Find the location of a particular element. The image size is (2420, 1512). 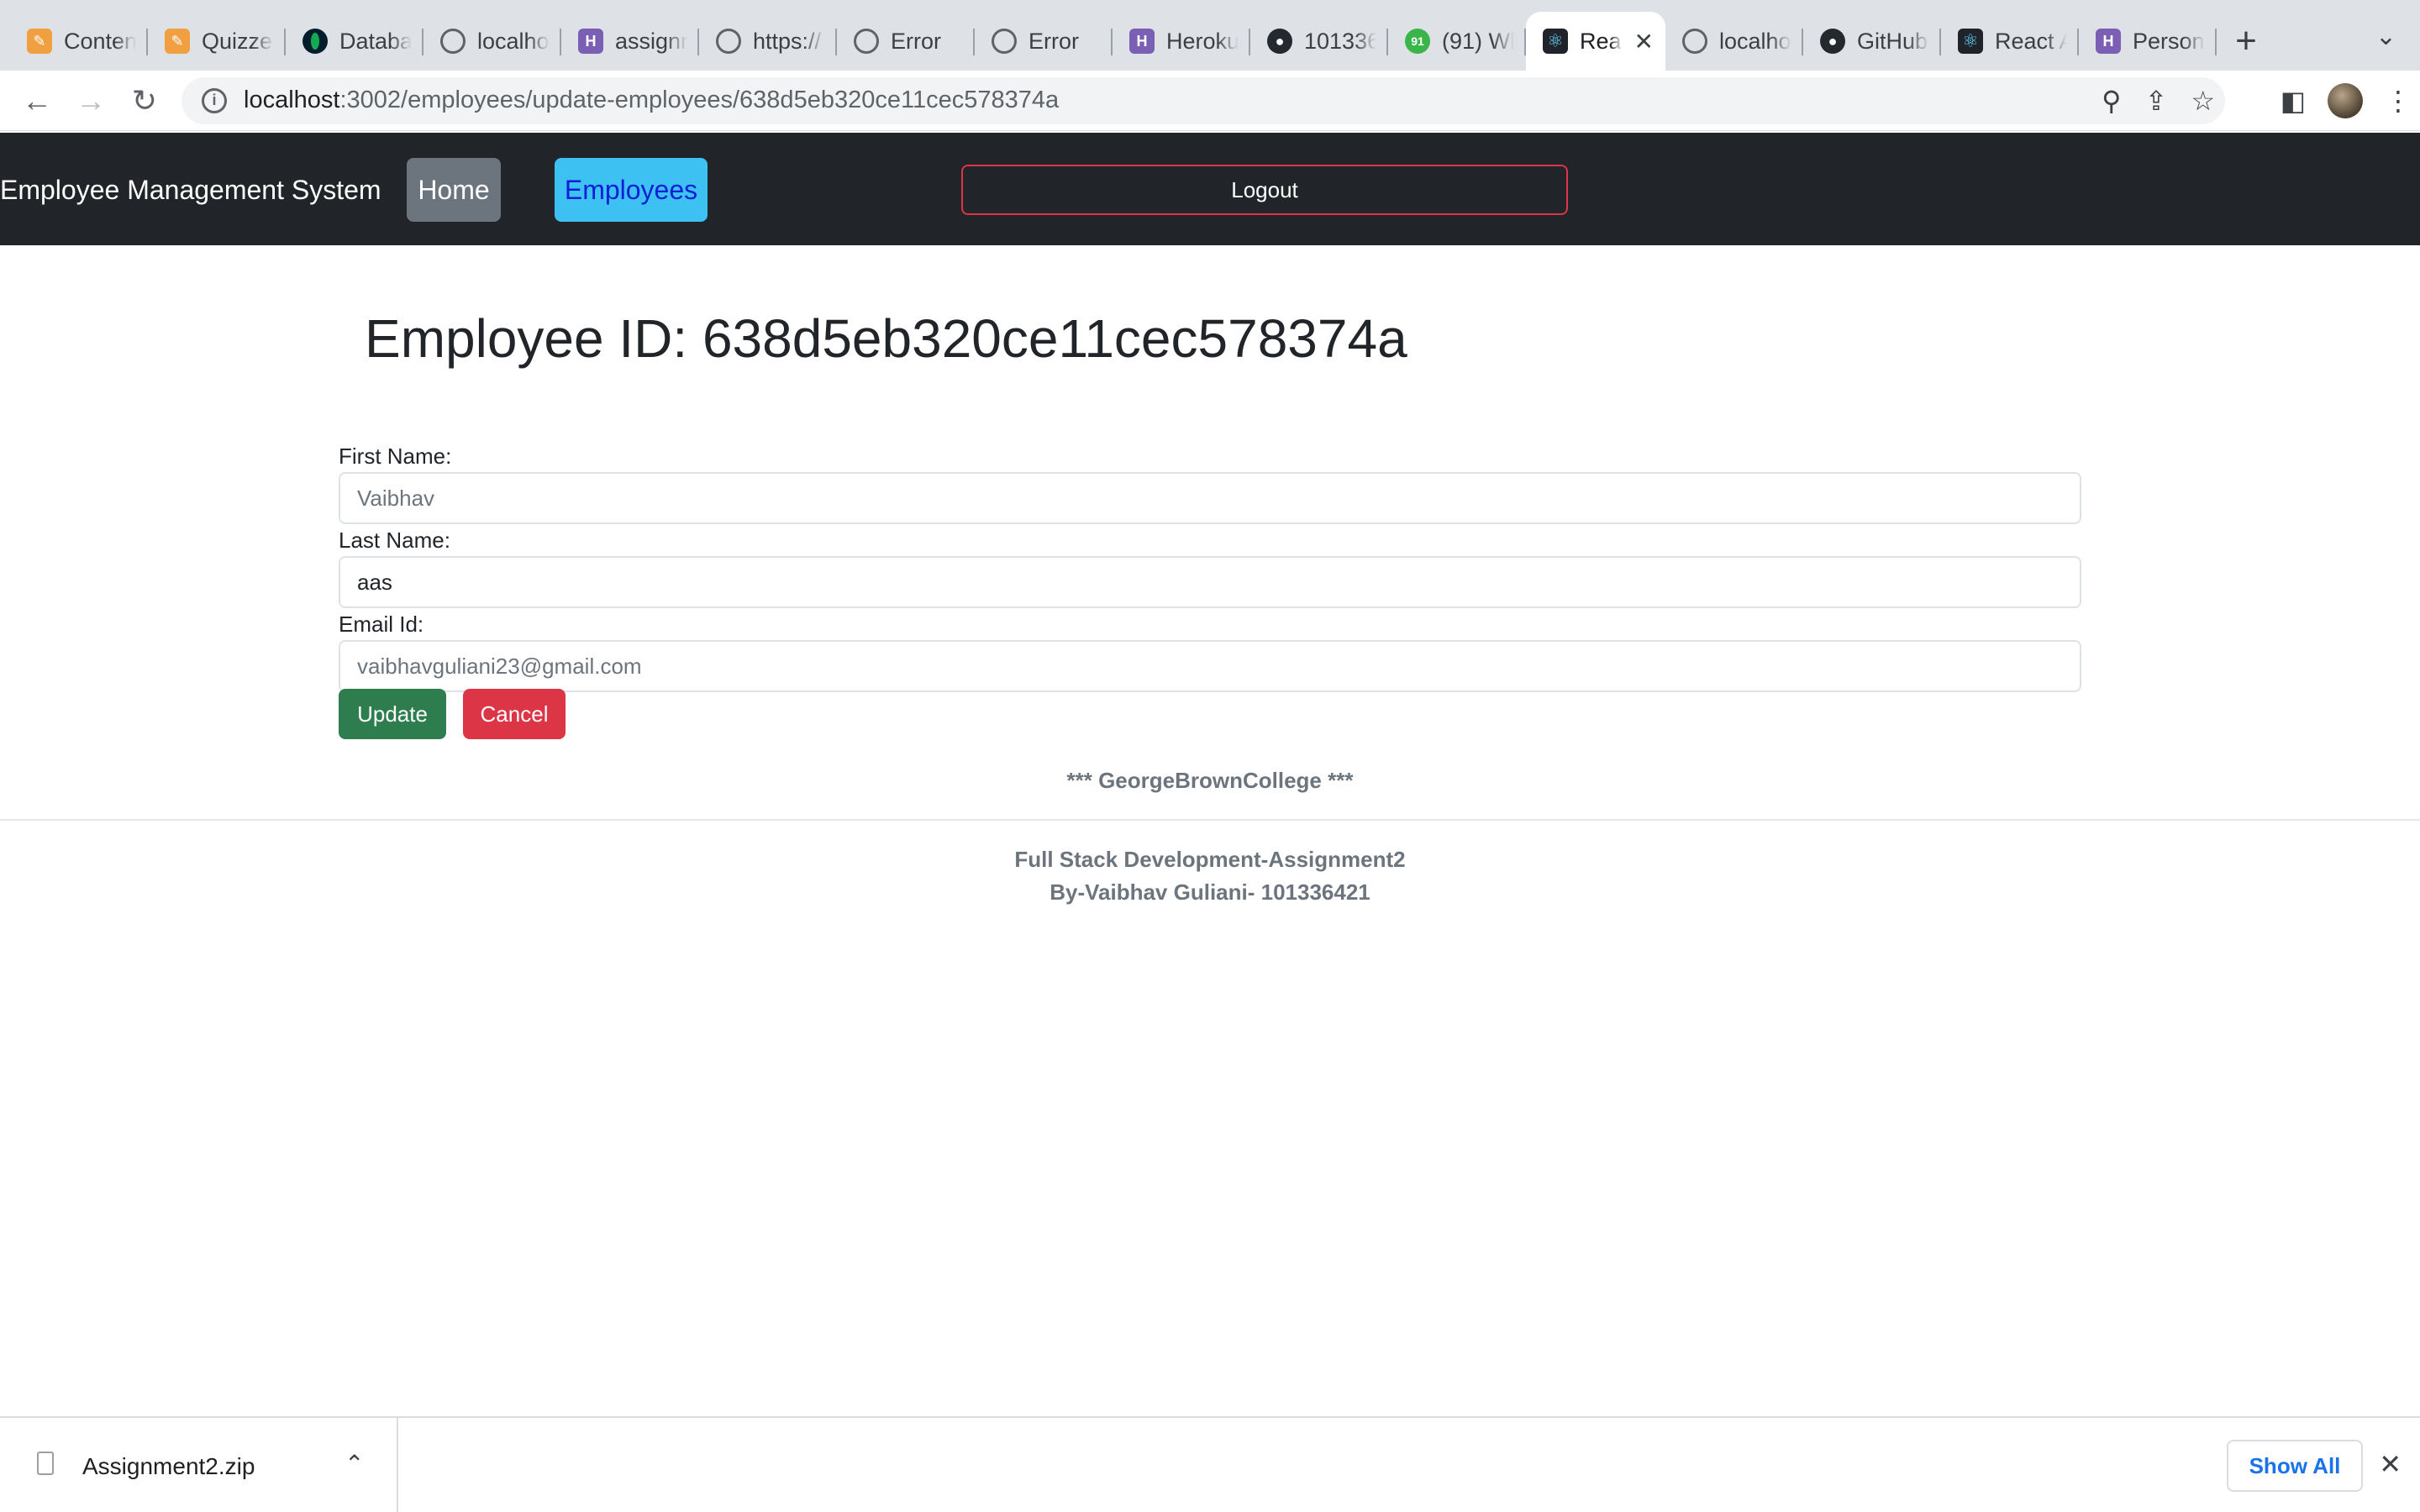

reload-icon: ↻ is located at coordinates (144, 100).